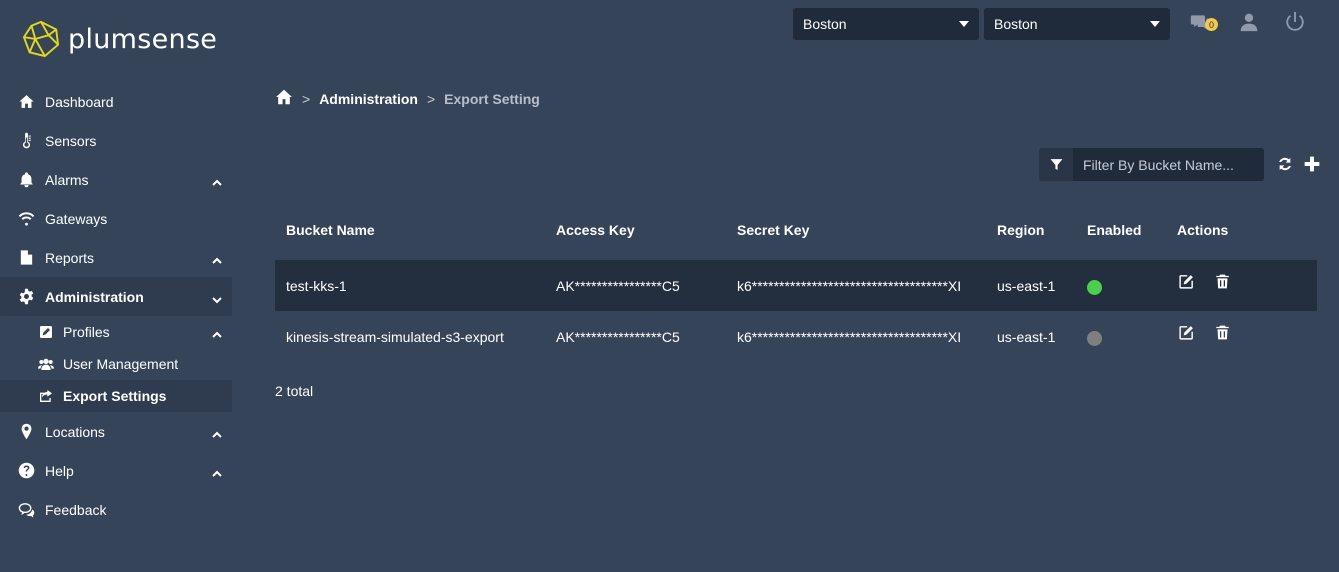  What do you see at coordinates (75, 431) in the screenshot?
I see `sidebar-item-label: Locations` at bounding box center [75, 431].